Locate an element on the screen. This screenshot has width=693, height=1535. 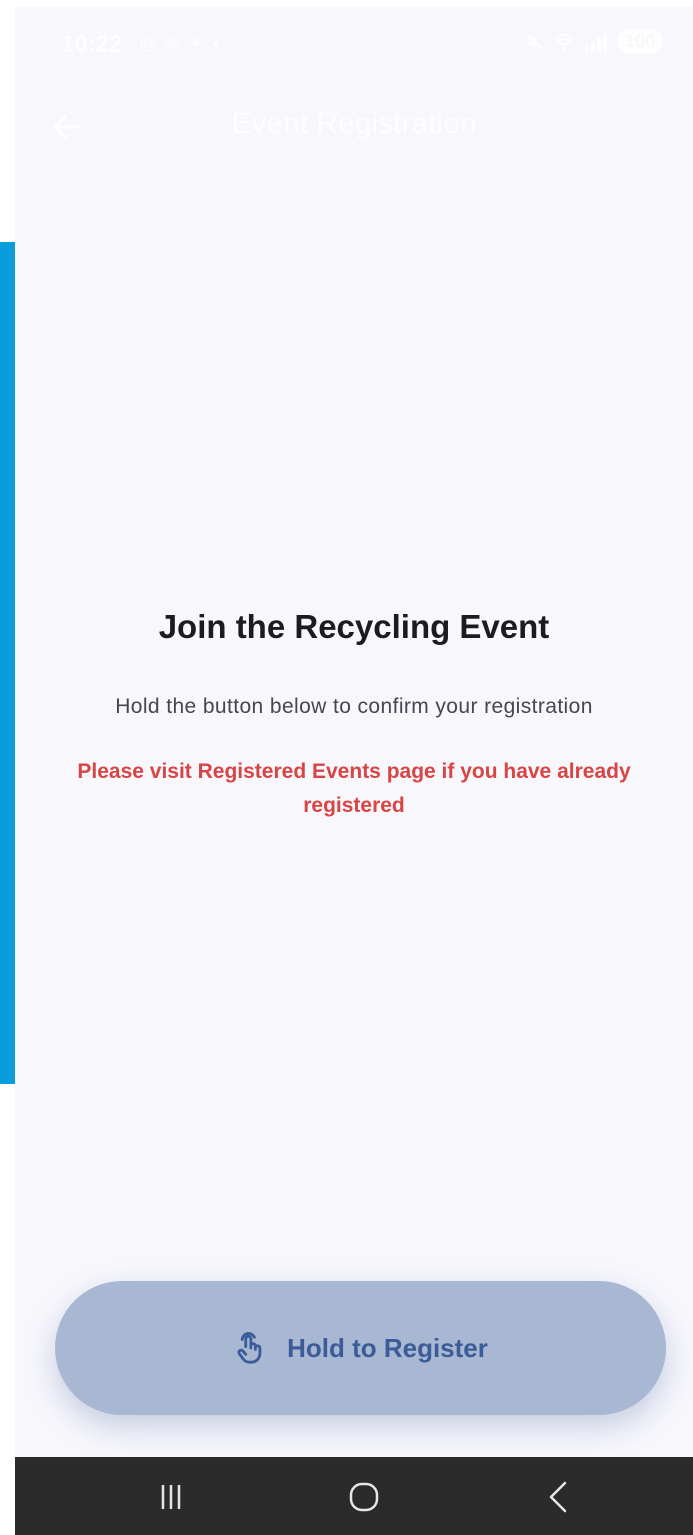
notification-icon-at: @ is located at coordinates (148, 43).